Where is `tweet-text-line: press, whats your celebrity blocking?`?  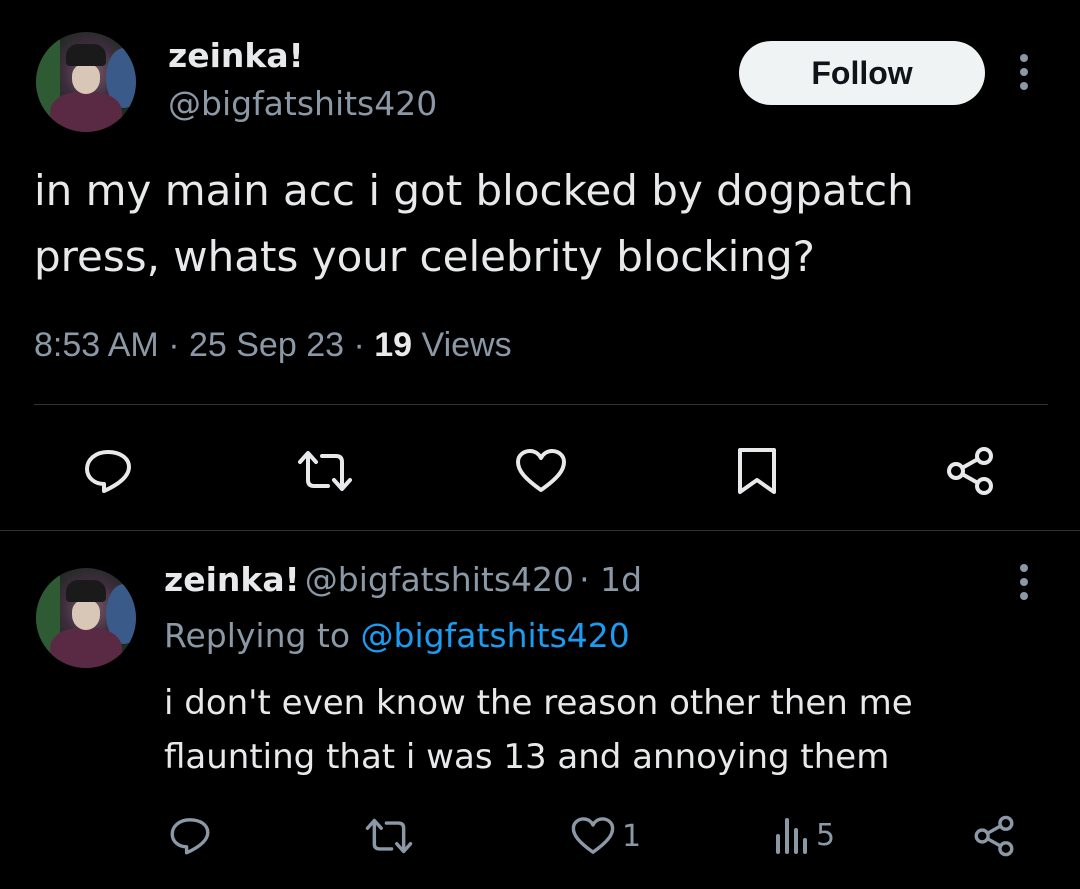 tweet-text-line: press, whats your celebrity blocking? is located at coordinates (424, 256).